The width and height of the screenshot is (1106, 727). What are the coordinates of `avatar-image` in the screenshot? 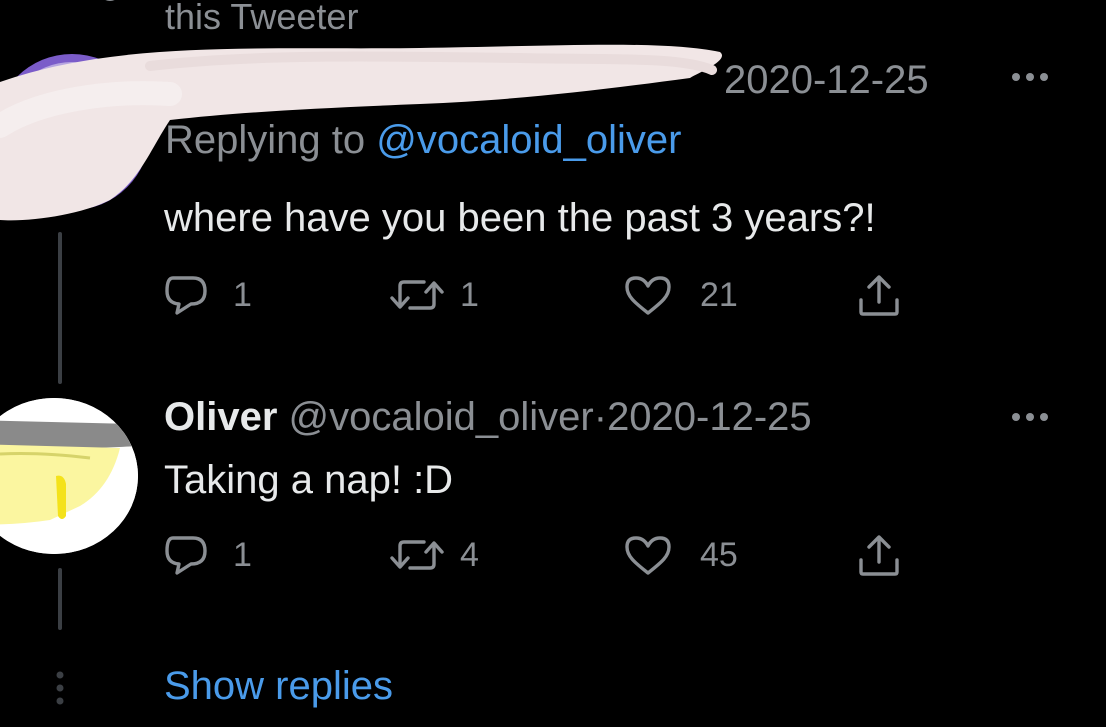 It's located at (69, 476).